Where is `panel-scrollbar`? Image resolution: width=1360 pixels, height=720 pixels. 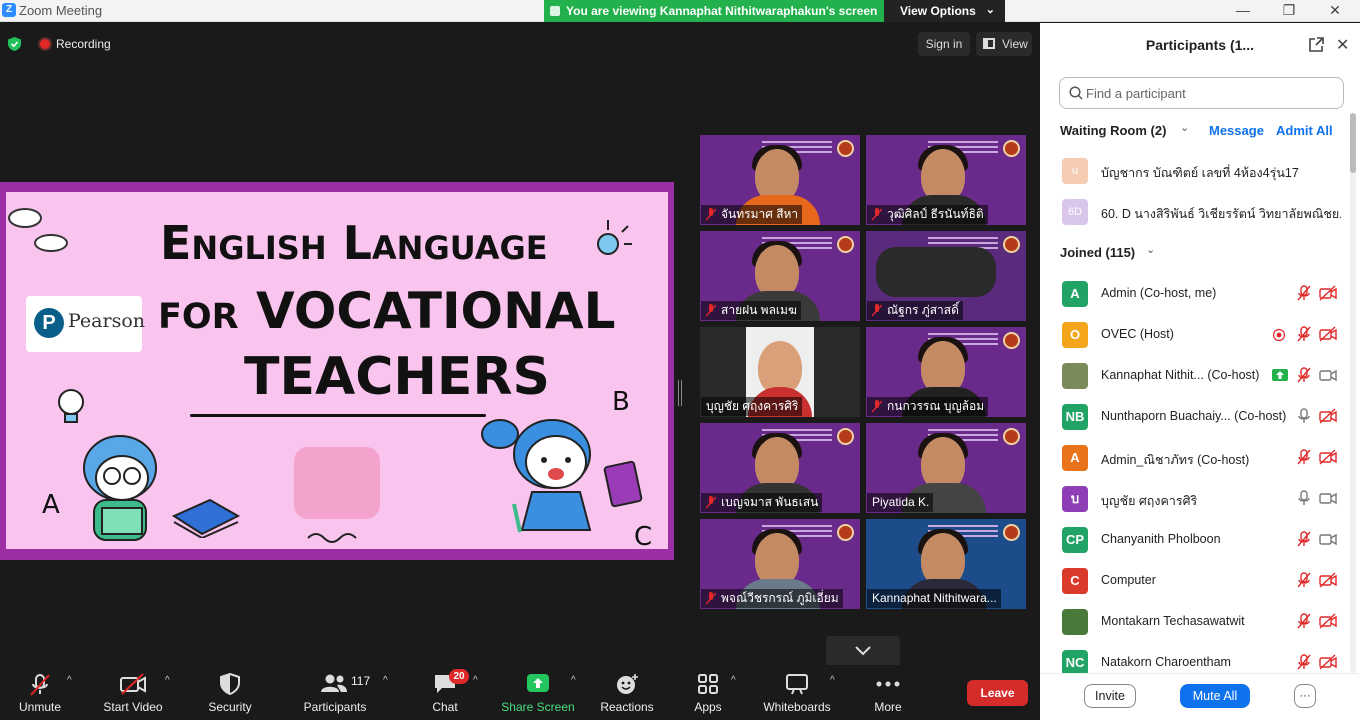 panel-scrollbar is located at coordinates (1353, 393).